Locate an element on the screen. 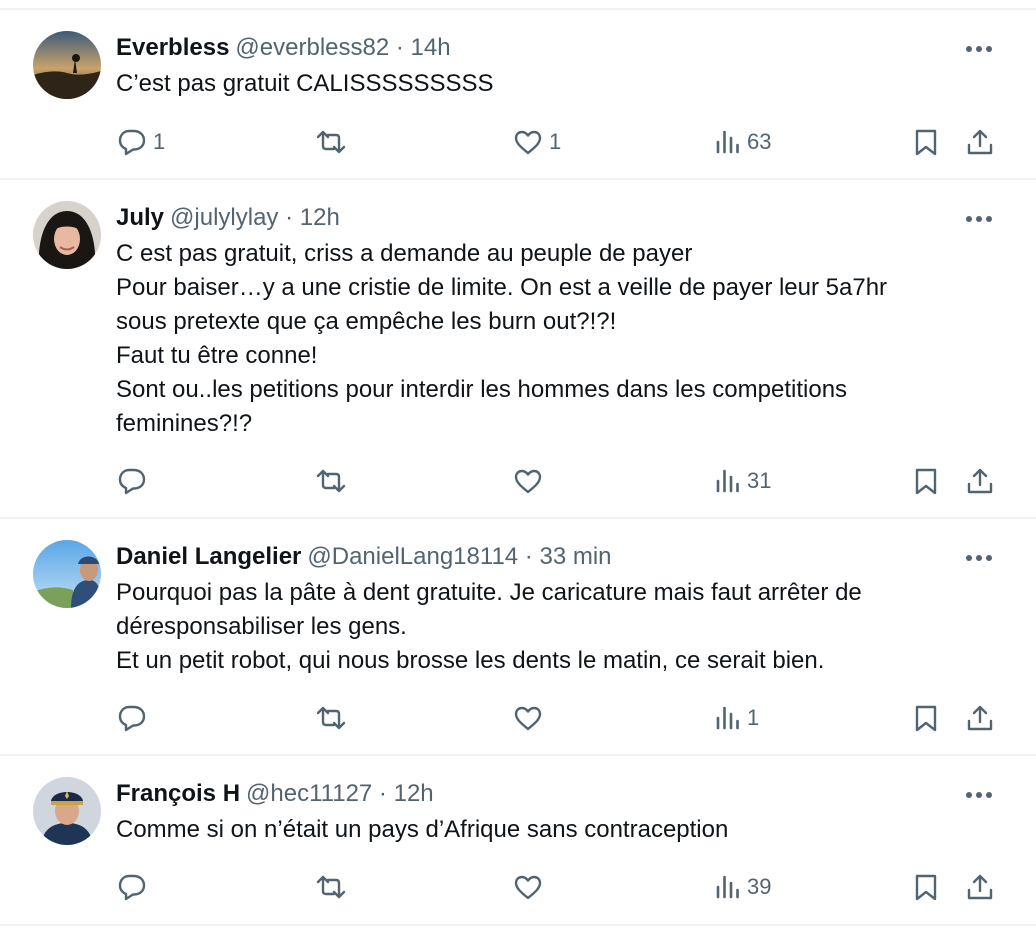 This screenshot has height=930, width=1036. views-button: 63 is located at coordinates (743, 142).